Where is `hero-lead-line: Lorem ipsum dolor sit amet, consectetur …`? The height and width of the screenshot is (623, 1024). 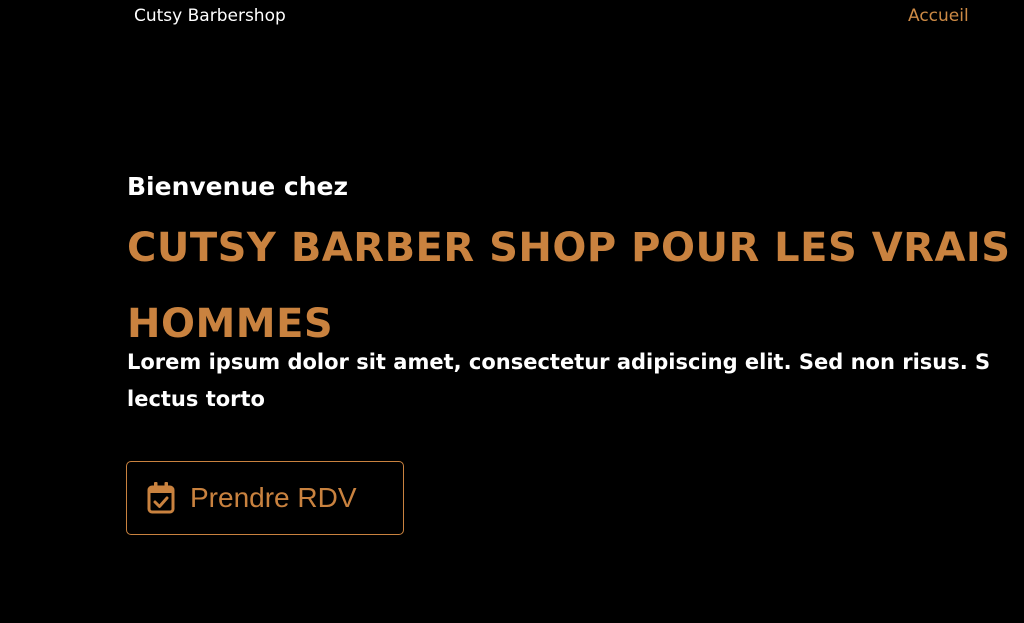
hero-lead-line: Lorem ipsum dolor sit amet, consectetur … is located at coordinates (559, 362).